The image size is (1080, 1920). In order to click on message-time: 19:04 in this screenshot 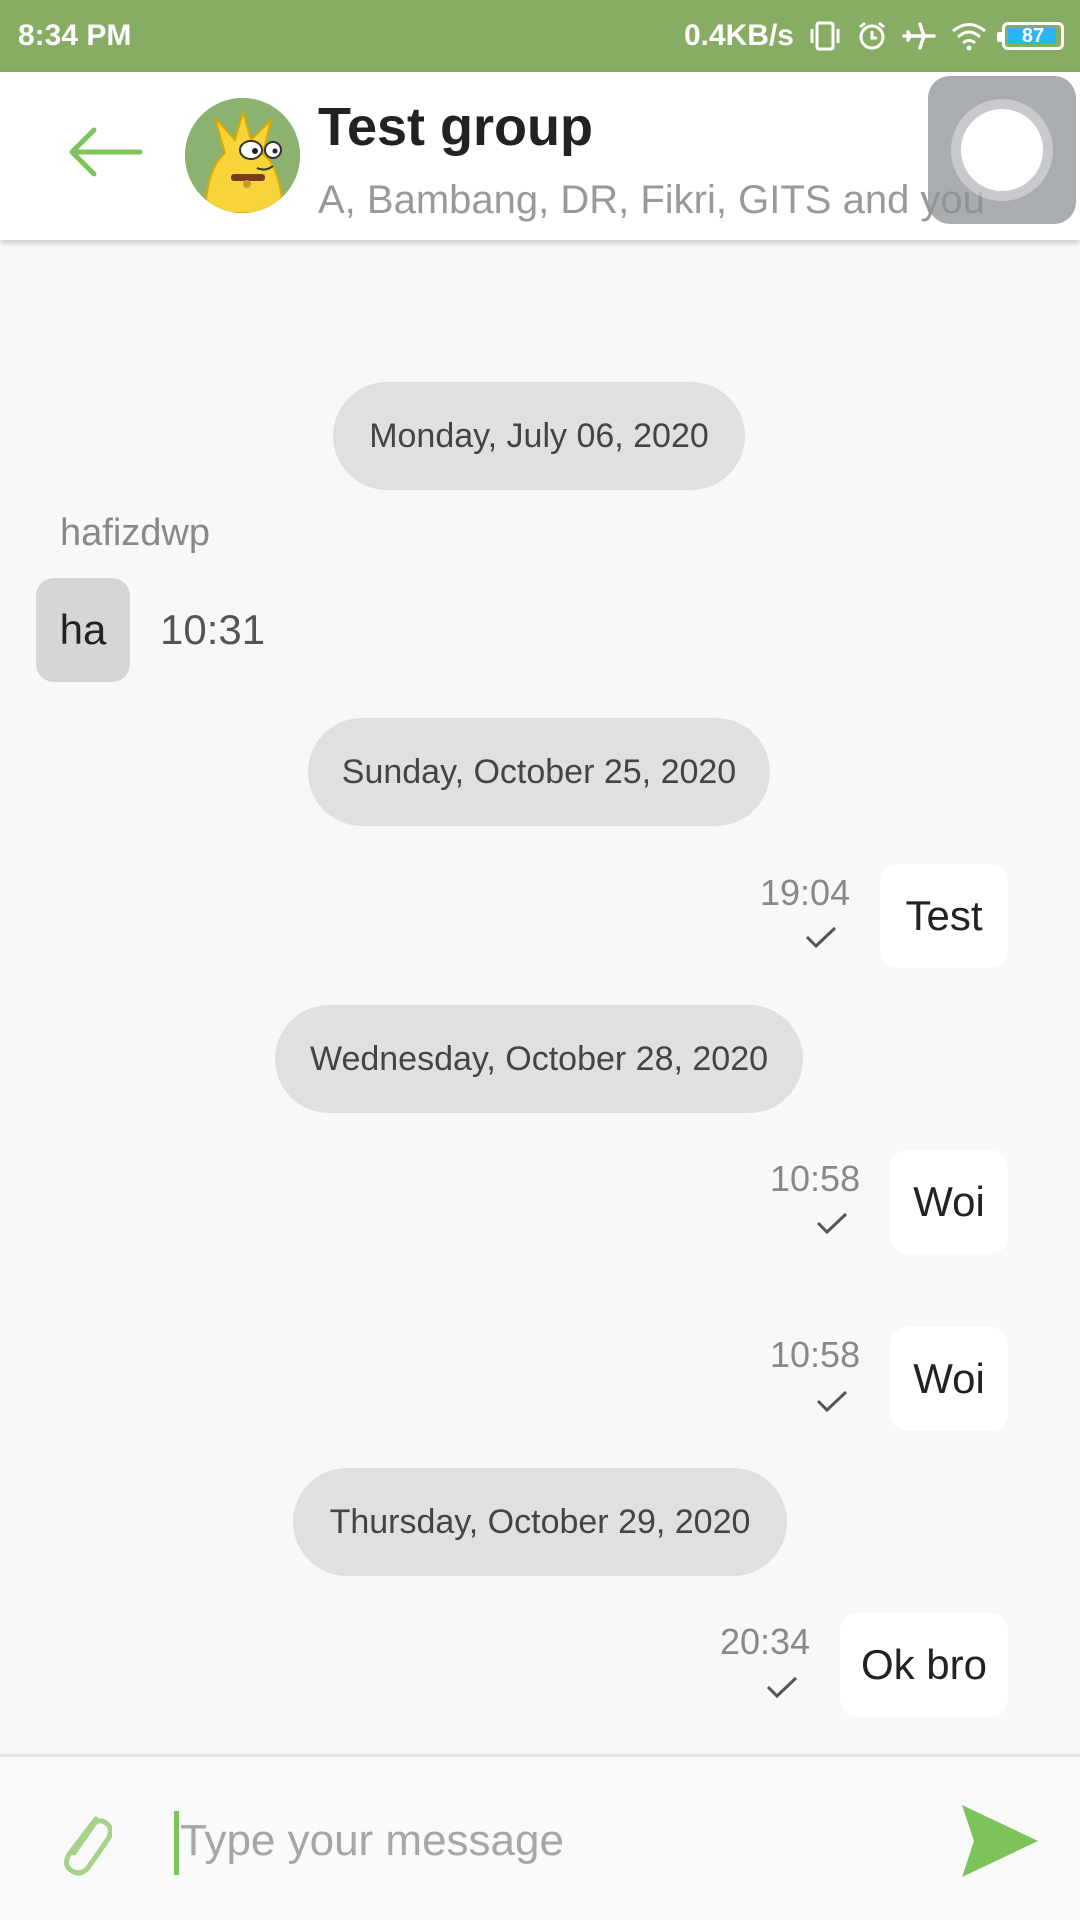, I will do `click(805, 892)`.